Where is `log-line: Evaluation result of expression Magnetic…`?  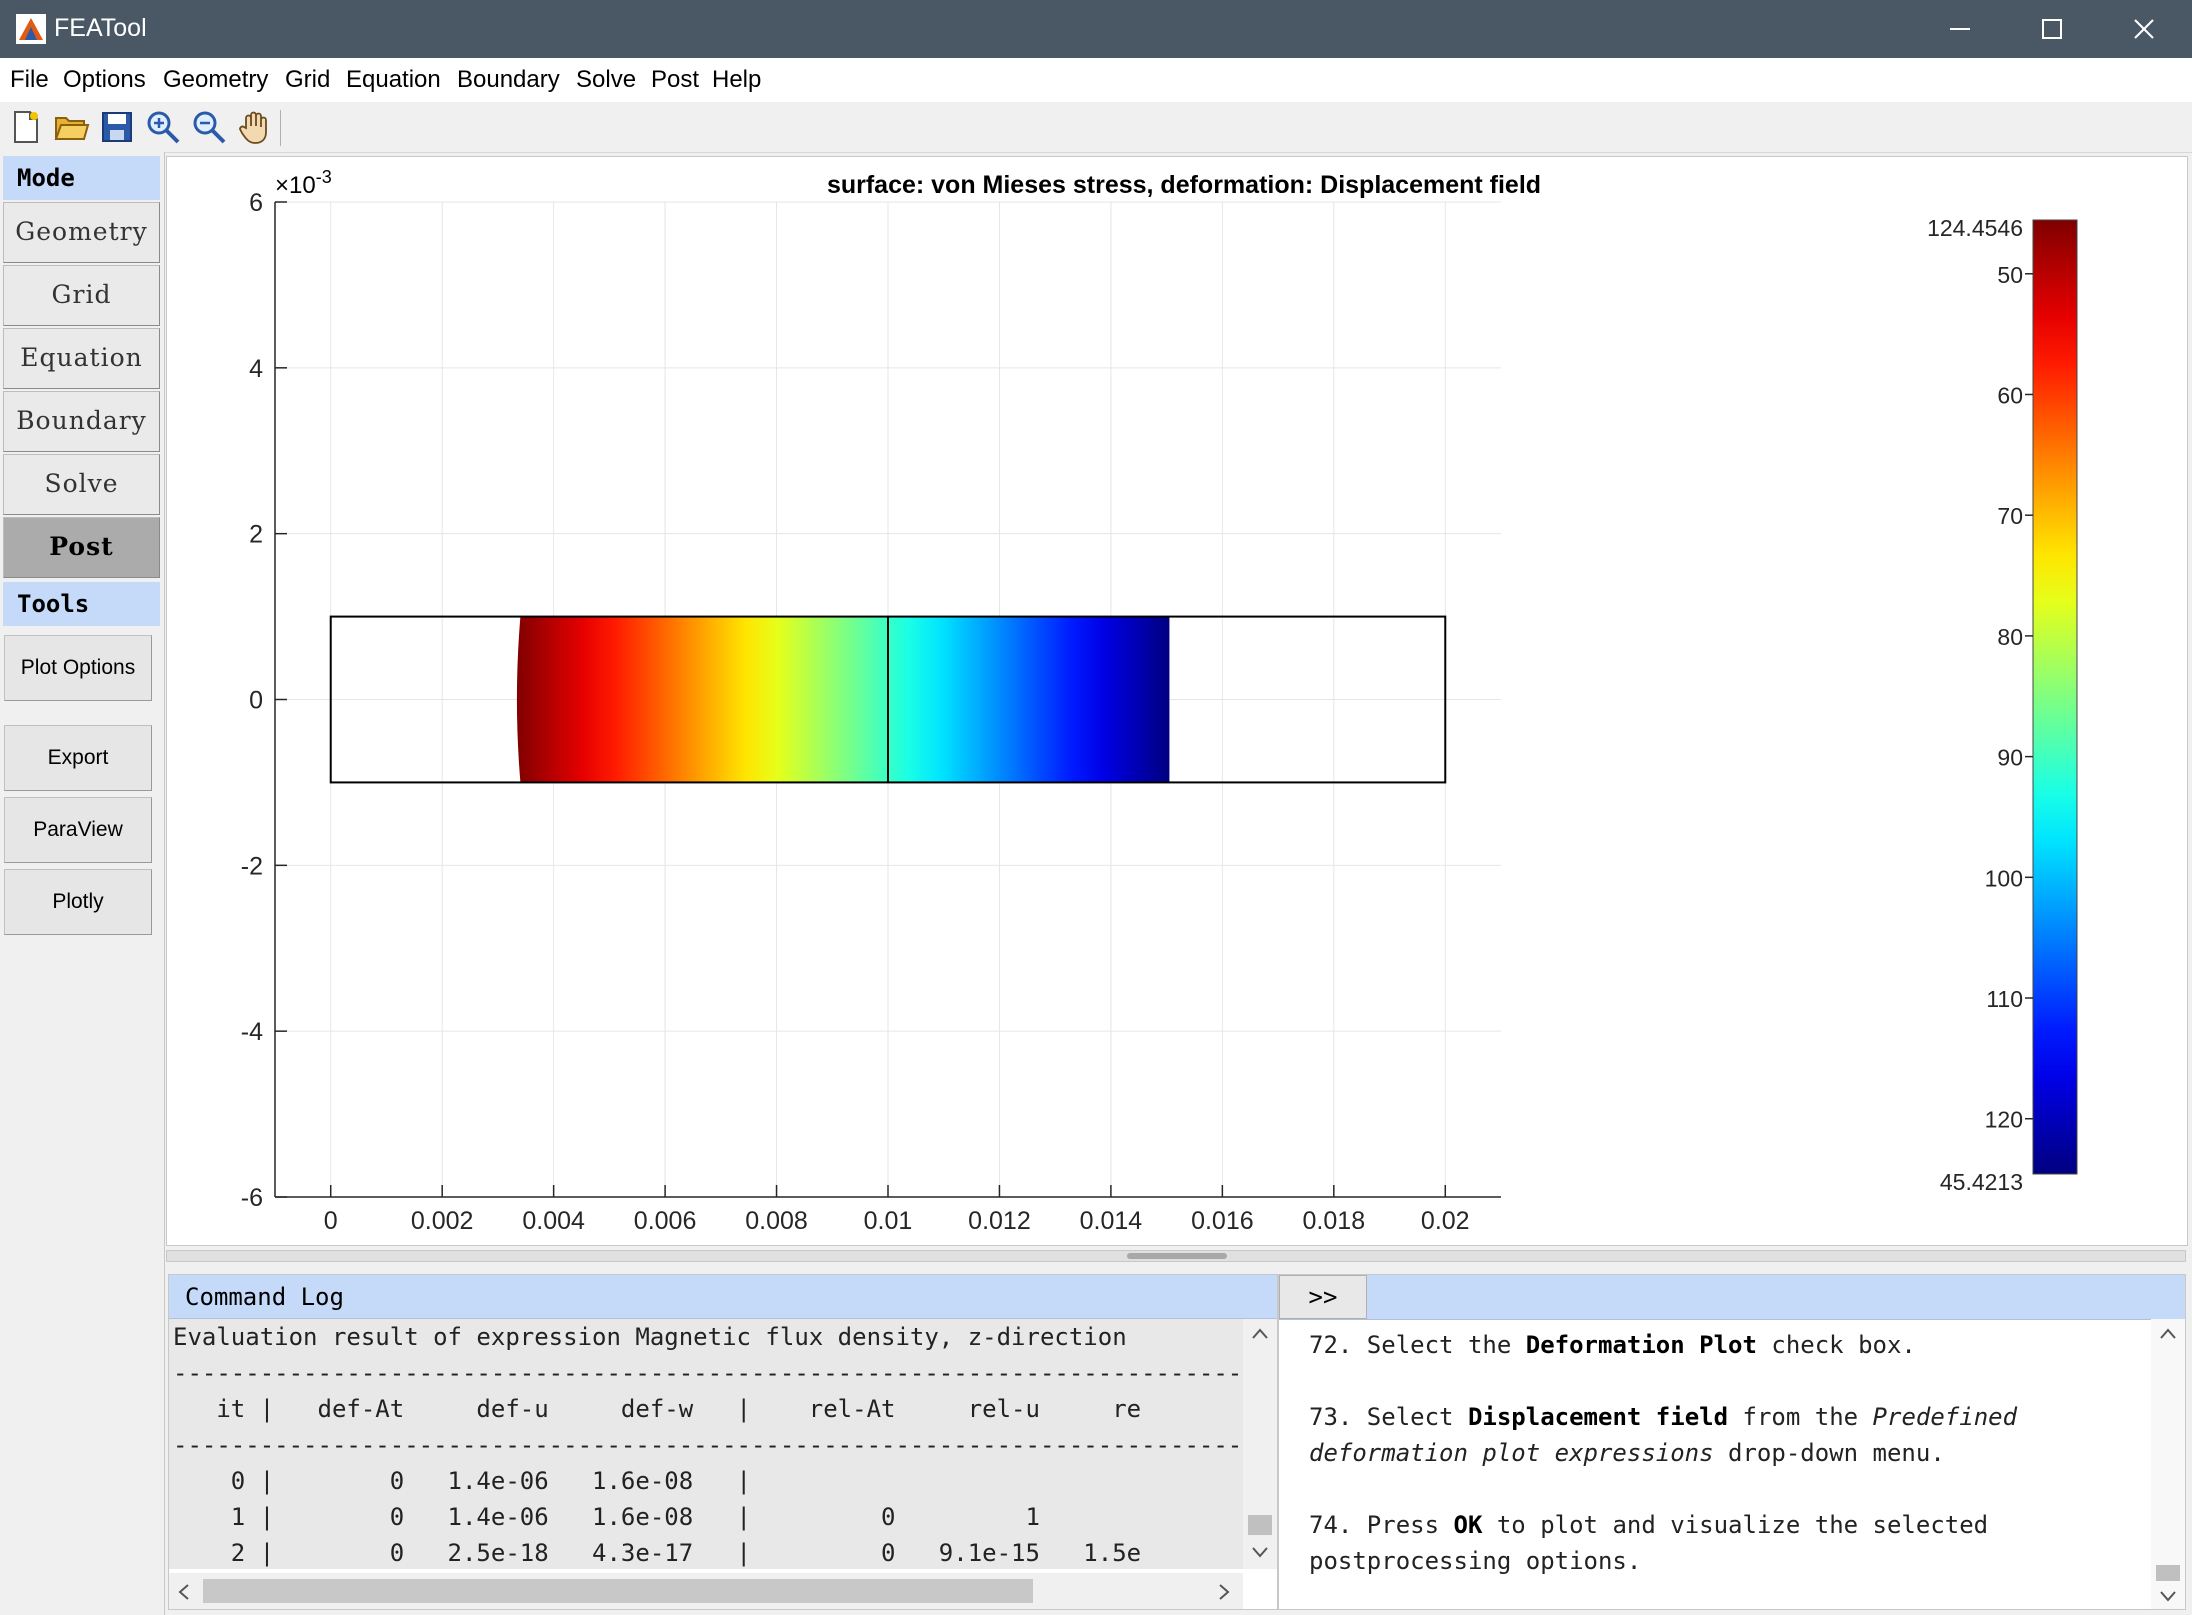 log-line: Evaluation result of expression Magnetic… is located at coordinates (650, 1337).